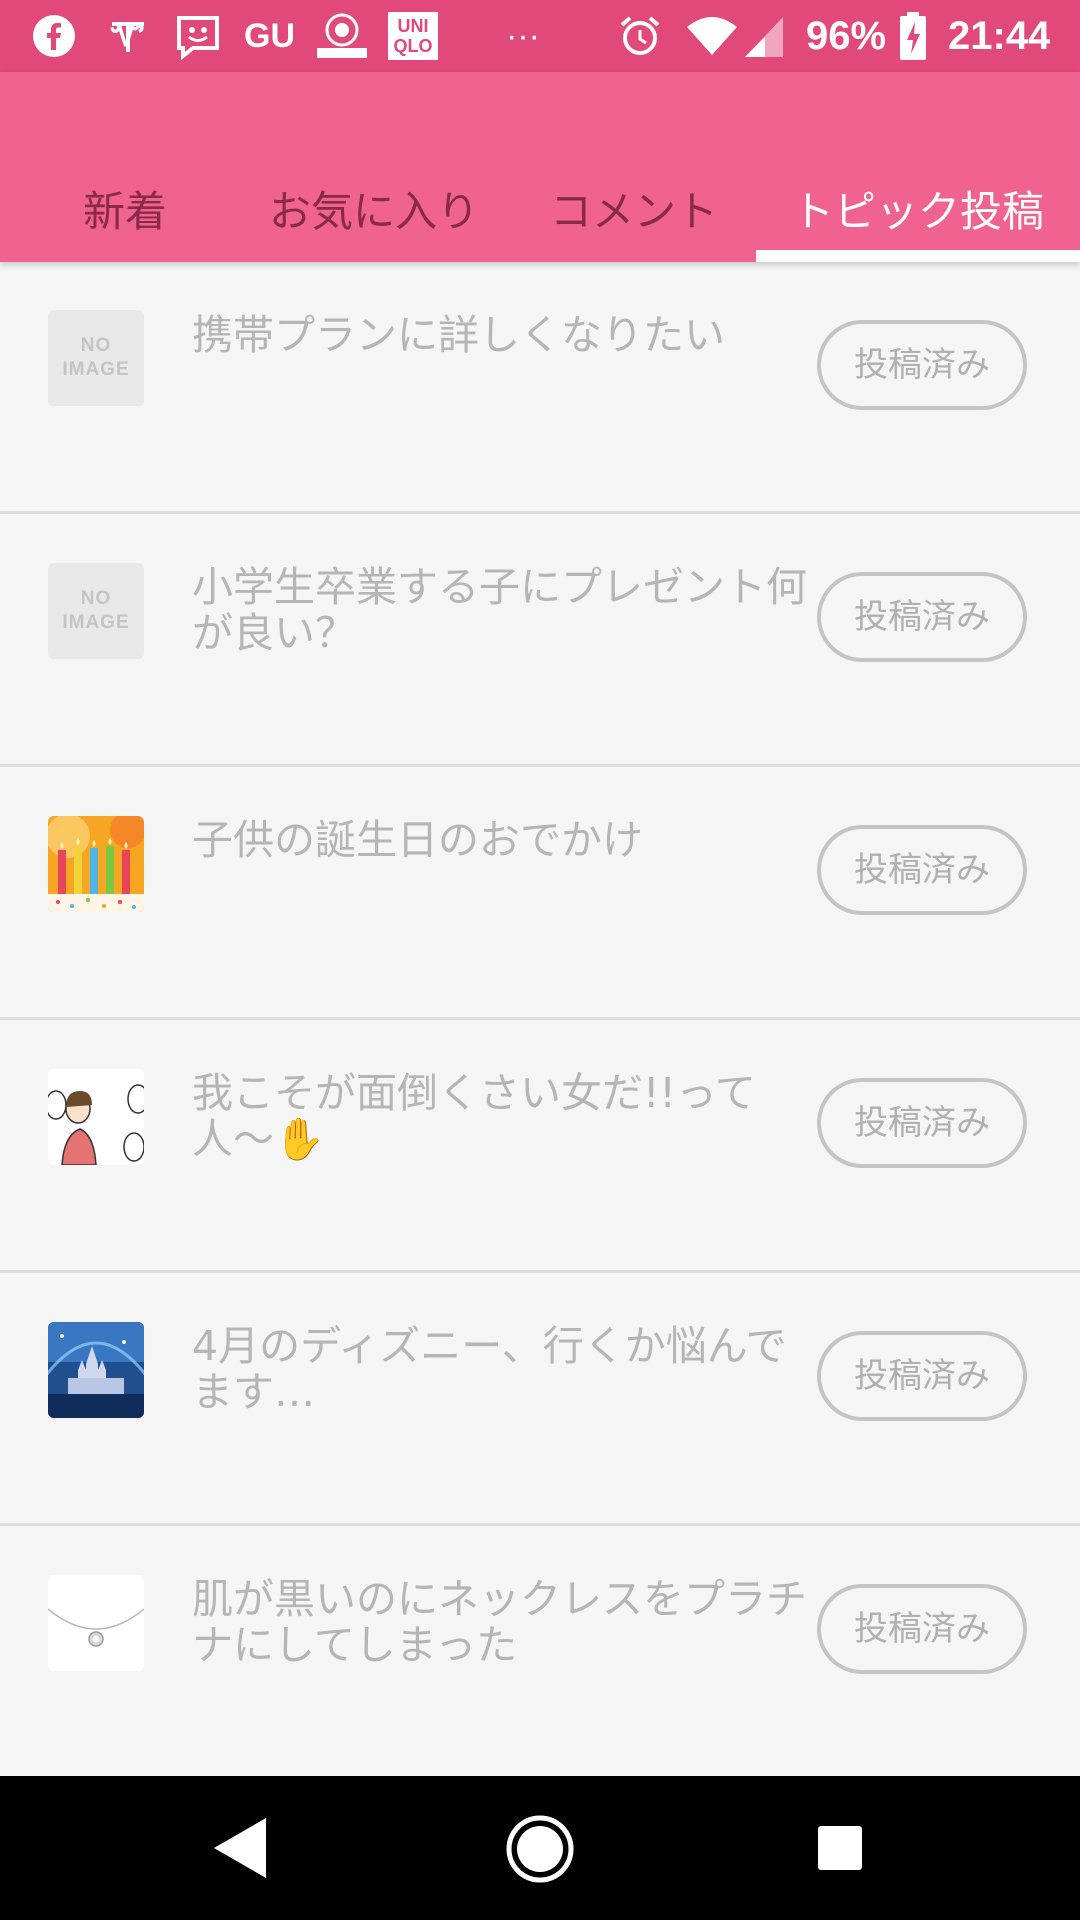  I want to click on birthday-candles-image, so click(96, 864).